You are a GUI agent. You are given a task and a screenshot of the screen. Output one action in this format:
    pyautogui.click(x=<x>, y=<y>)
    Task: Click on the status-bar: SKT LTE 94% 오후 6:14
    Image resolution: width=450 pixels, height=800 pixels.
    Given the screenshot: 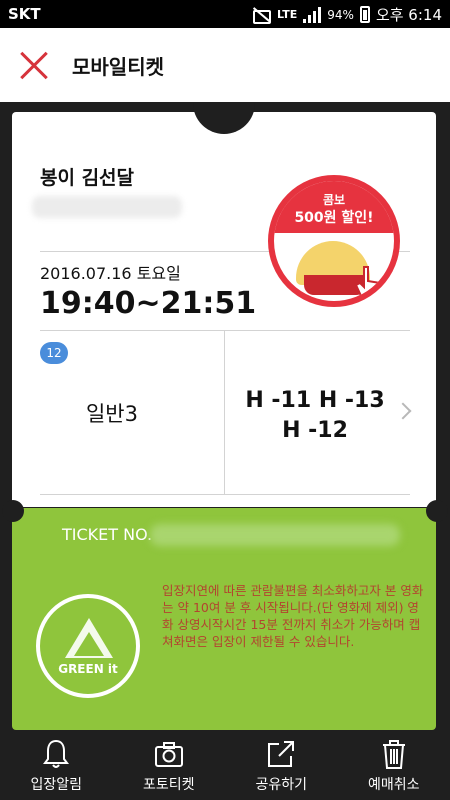 What is the action you would take?
    pyautogui.click(x=225, y=14)
    